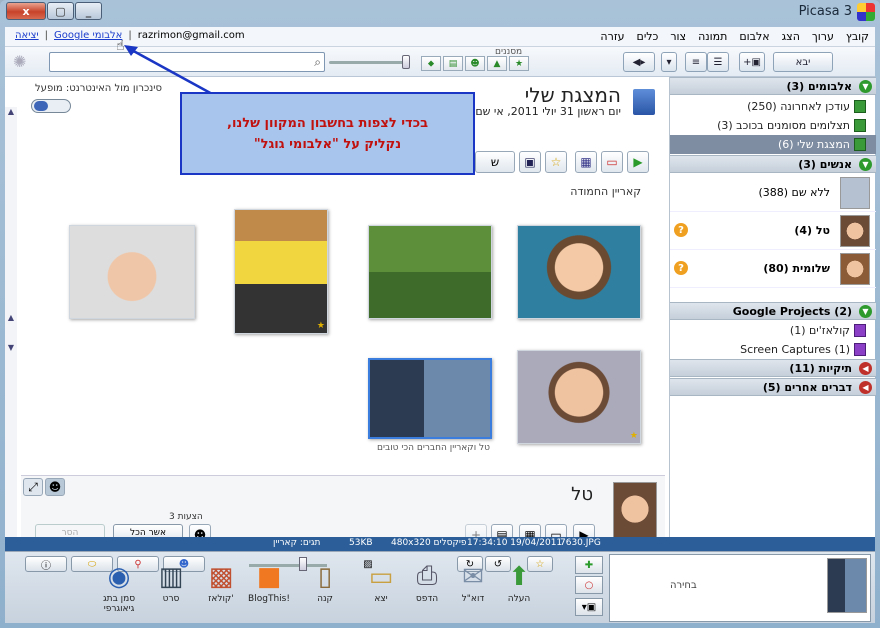 The image size is (880, 628). I want to click on filter-slider-thumb, so click(406, 62).